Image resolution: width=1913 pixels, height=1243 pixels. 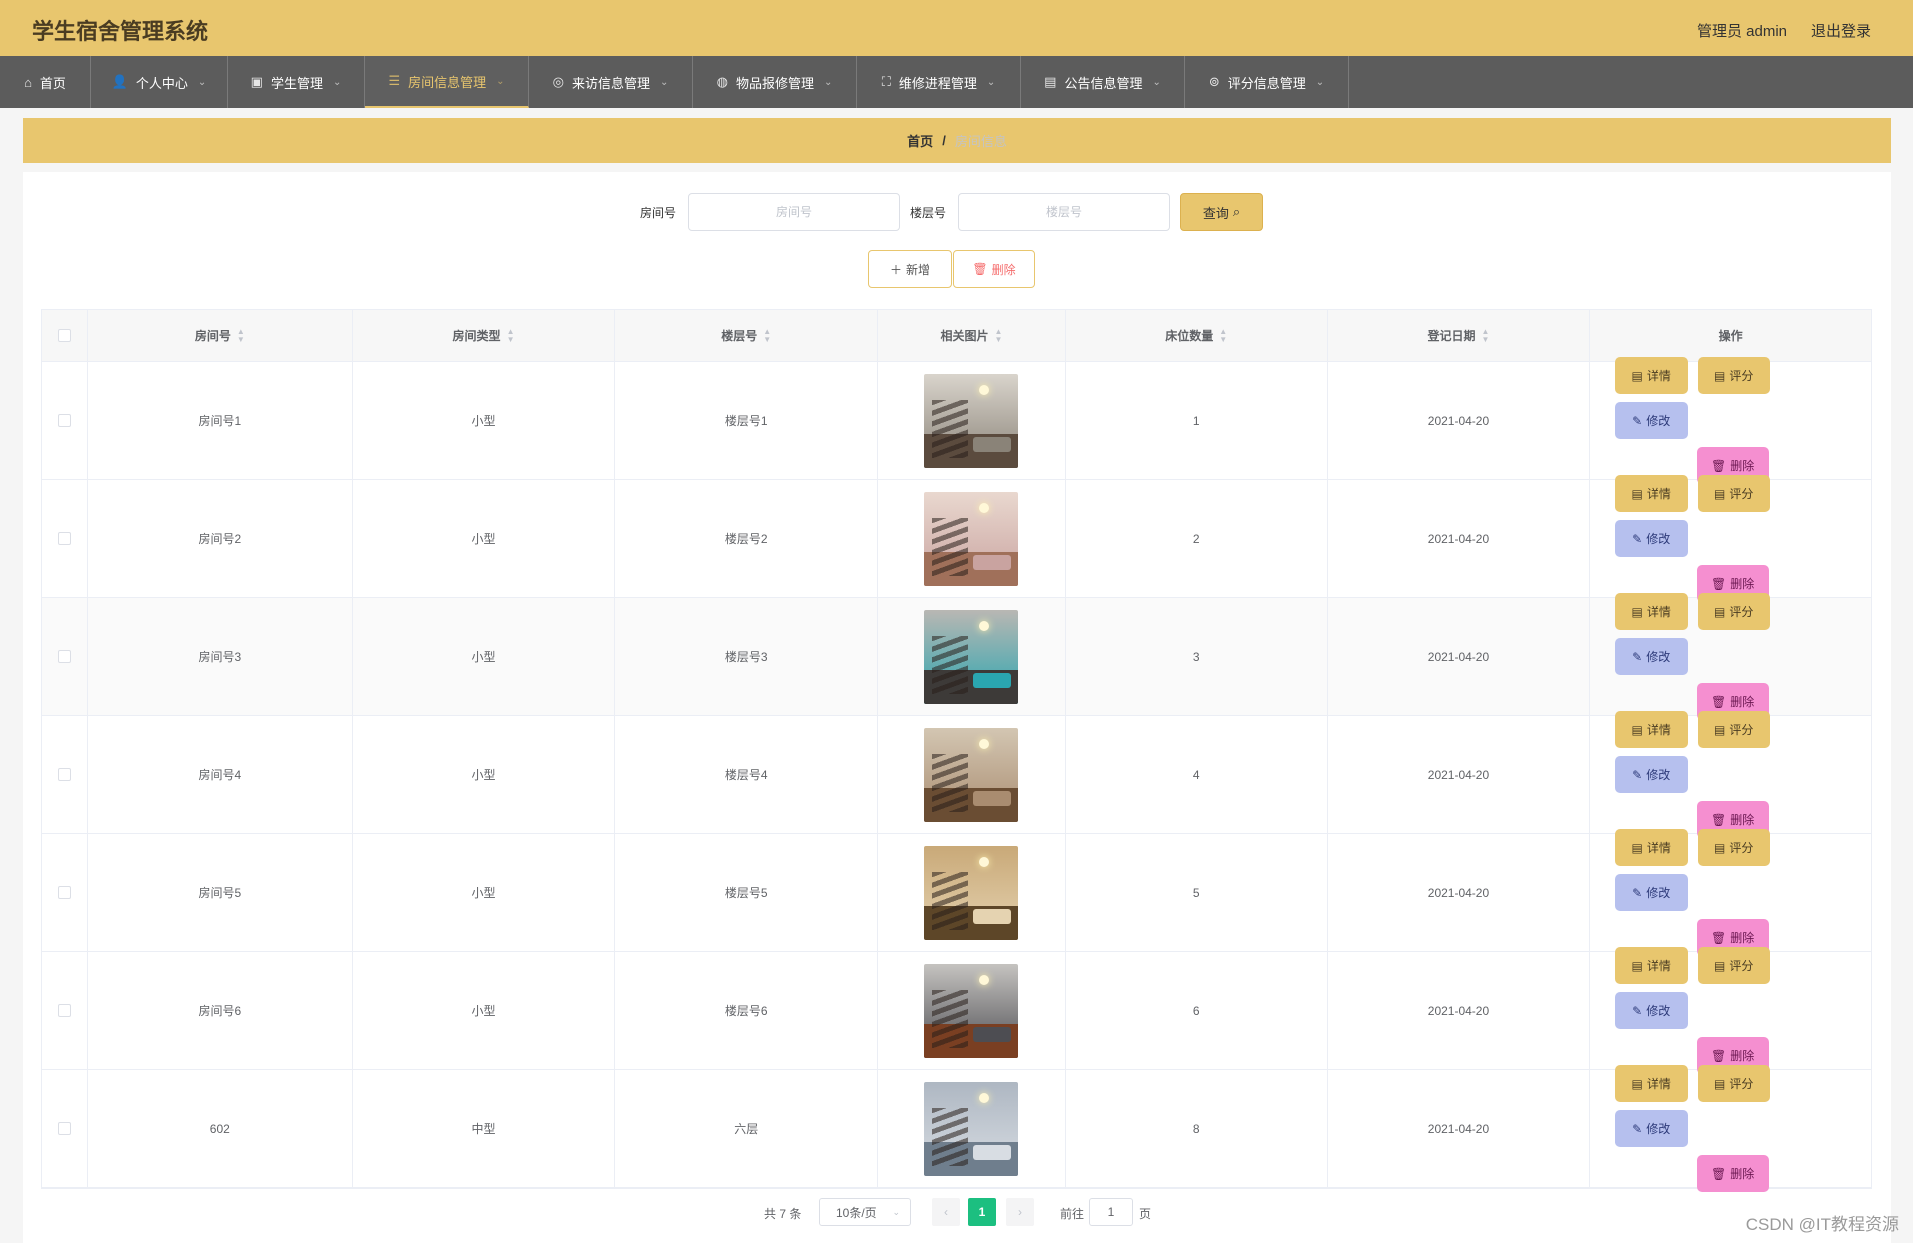 I want to click on header-floor: 楼层号 ▲ ▼, so click(x=747, y=335).